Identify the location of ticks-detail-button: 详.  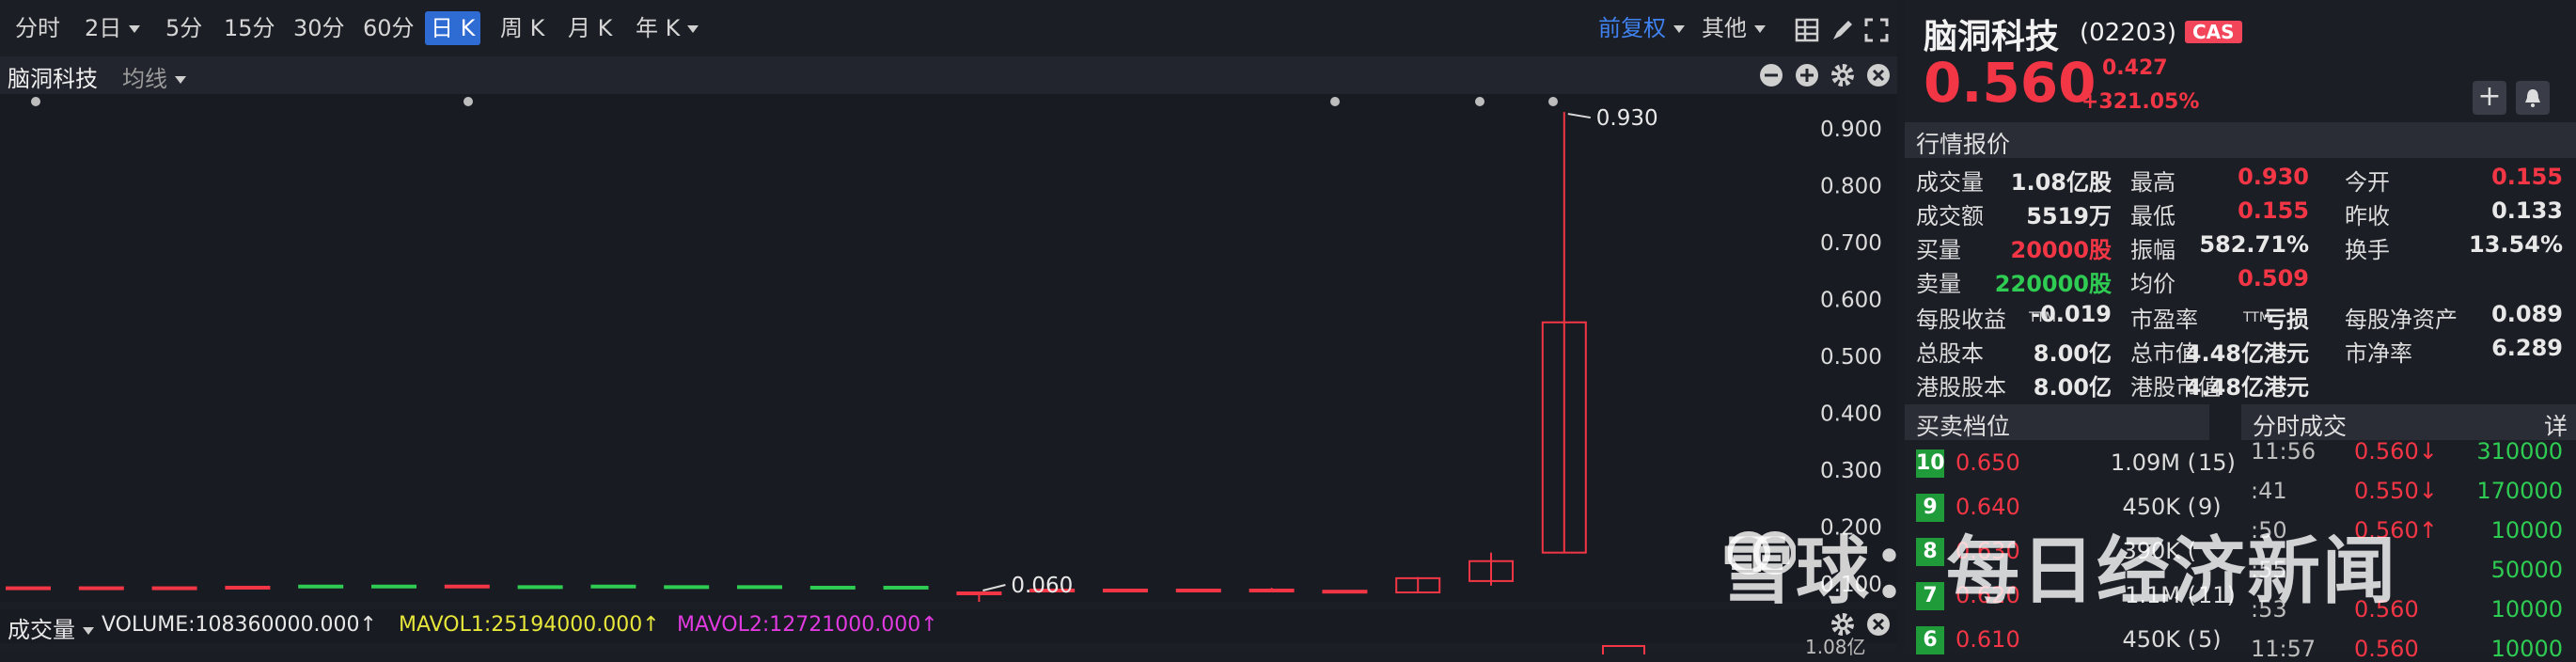
(2556, 425).